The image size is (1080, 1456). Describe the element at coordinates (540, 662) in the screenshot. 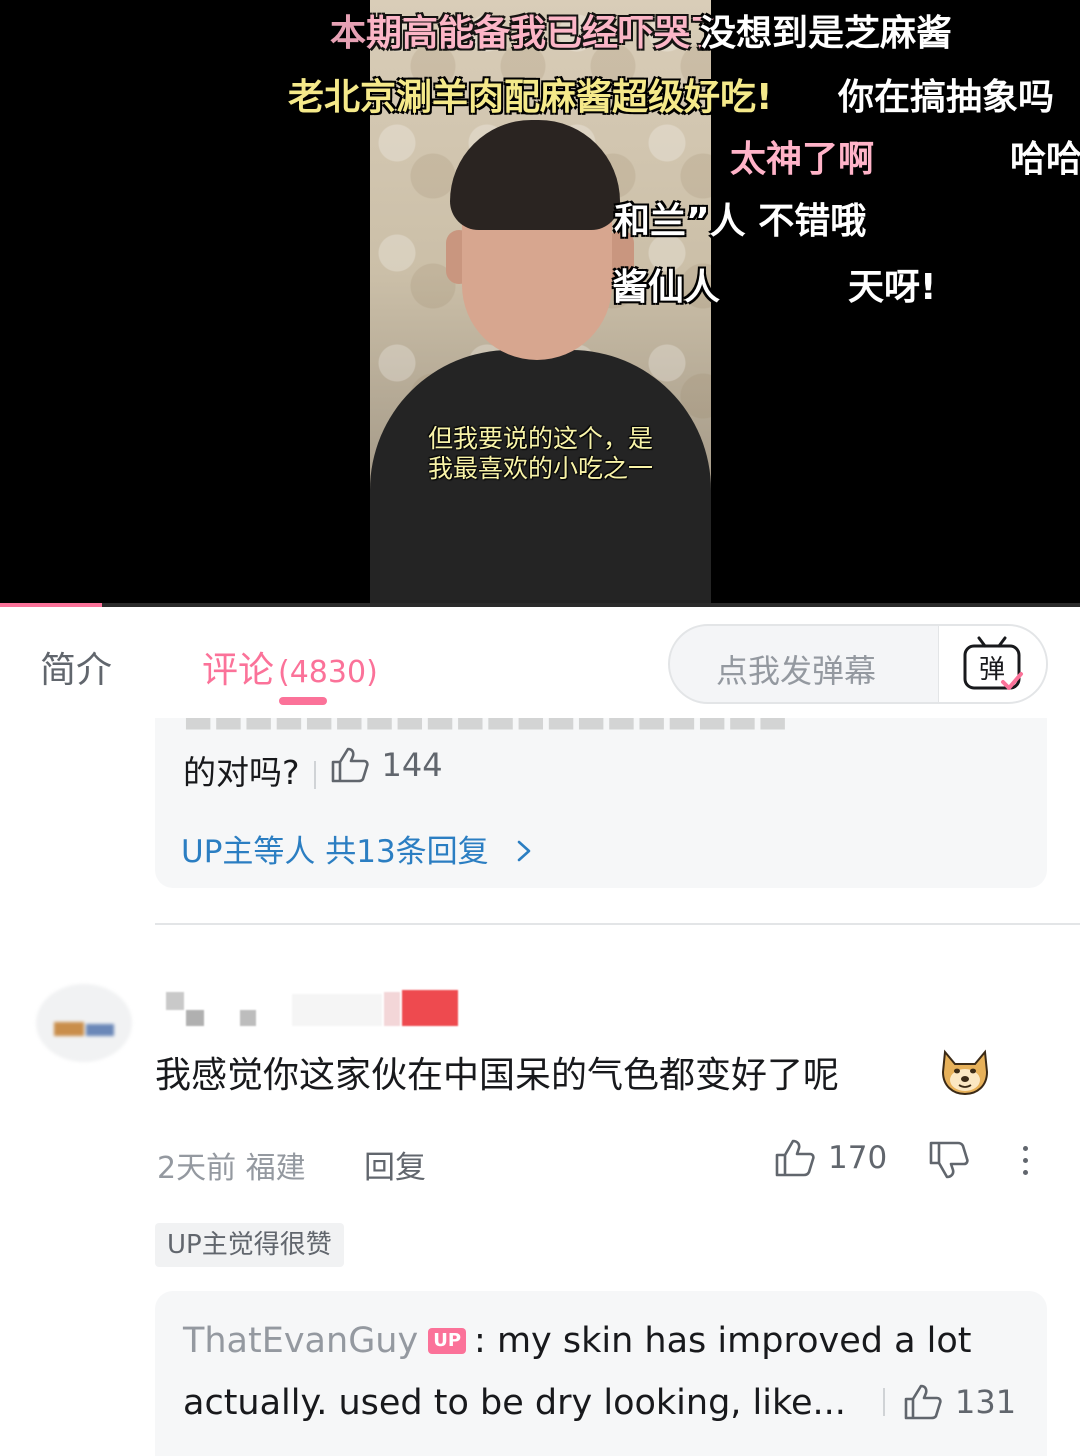

I see `tab-bar: 简介 评论 (4830) 点我发弹幕 弹` at that location.